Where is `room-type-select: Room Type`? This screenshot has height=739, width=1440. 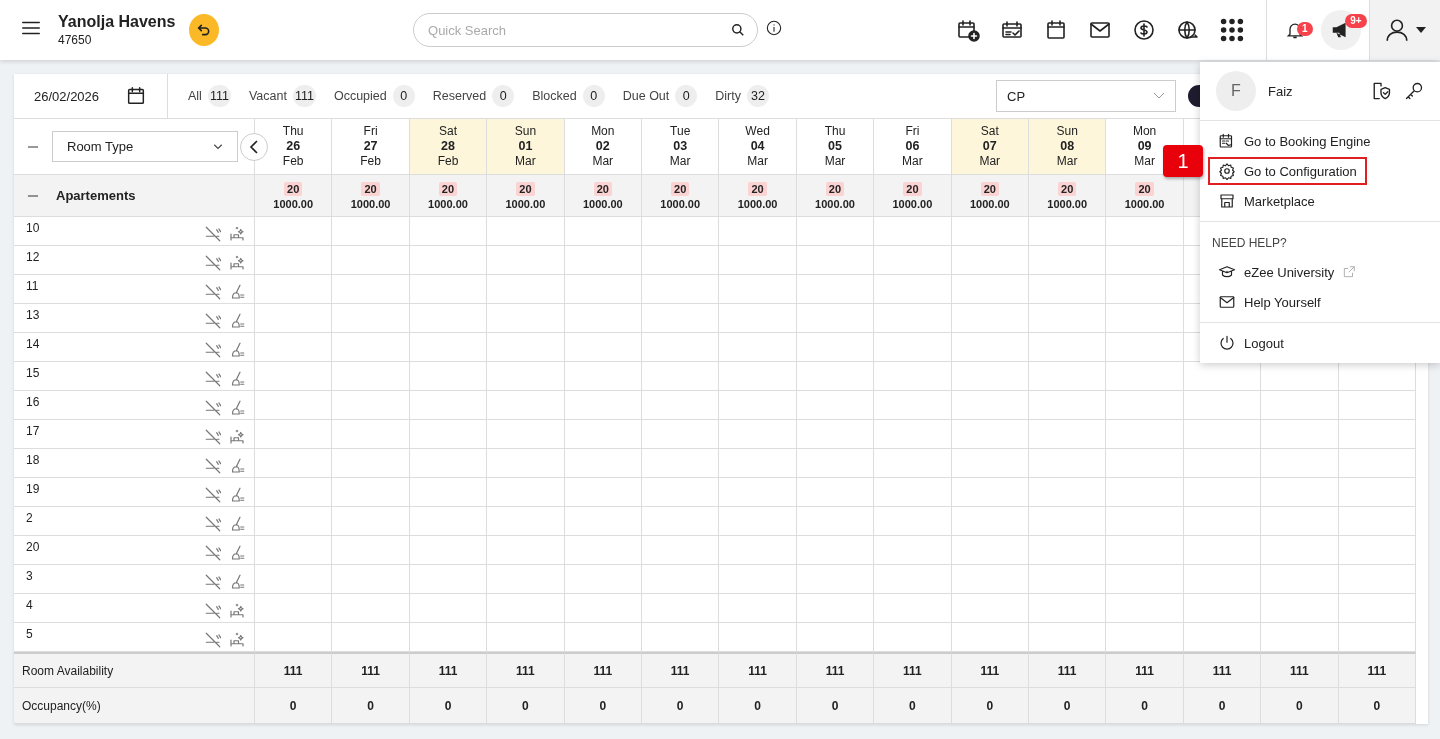
room-type-select: Room Type is located at coordinates (145, 146).